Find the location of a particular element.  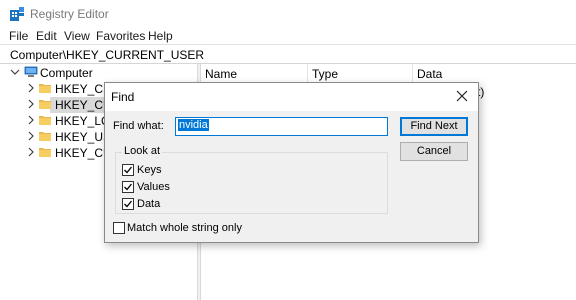

find-next-button: Find Next is located at coordinates (434, 126).